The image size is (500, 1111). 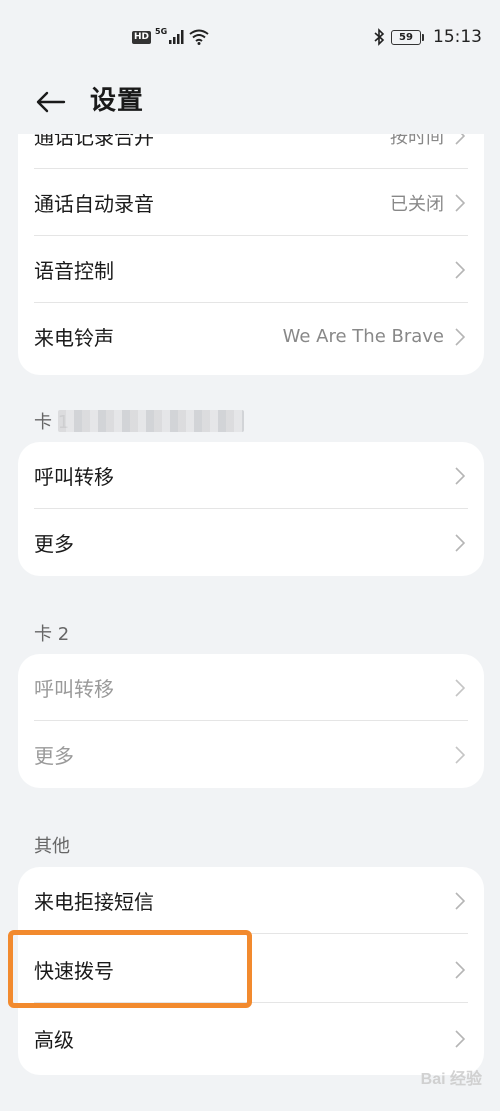 What do you see at coordinates (251, 202) in the screenshot?
I see `row-auto-record: 通话自动录音 已关闭` at bounding box center [251, 202].